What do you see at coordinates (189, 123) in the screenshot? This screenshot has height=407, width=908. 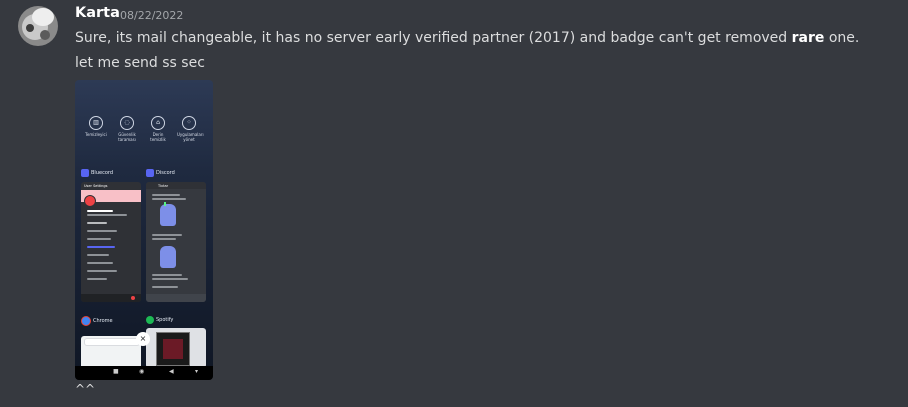 I see `apps-icon: ⁘` at bounding box center [189, 123].